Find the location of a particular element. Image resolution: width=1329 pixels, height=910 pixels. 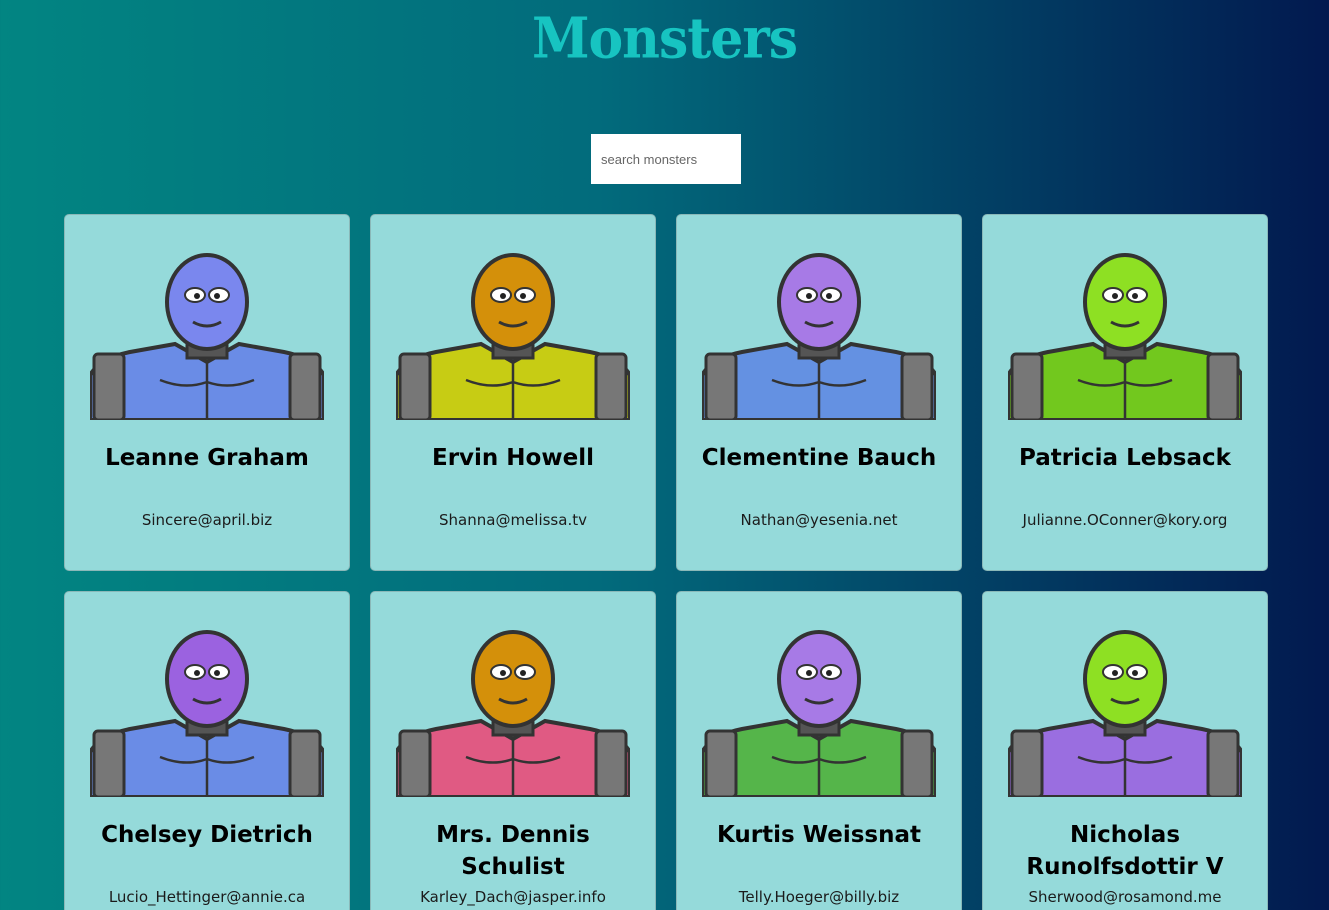

purple-unicorn-monster-icon is located at coordinates (819, 713).